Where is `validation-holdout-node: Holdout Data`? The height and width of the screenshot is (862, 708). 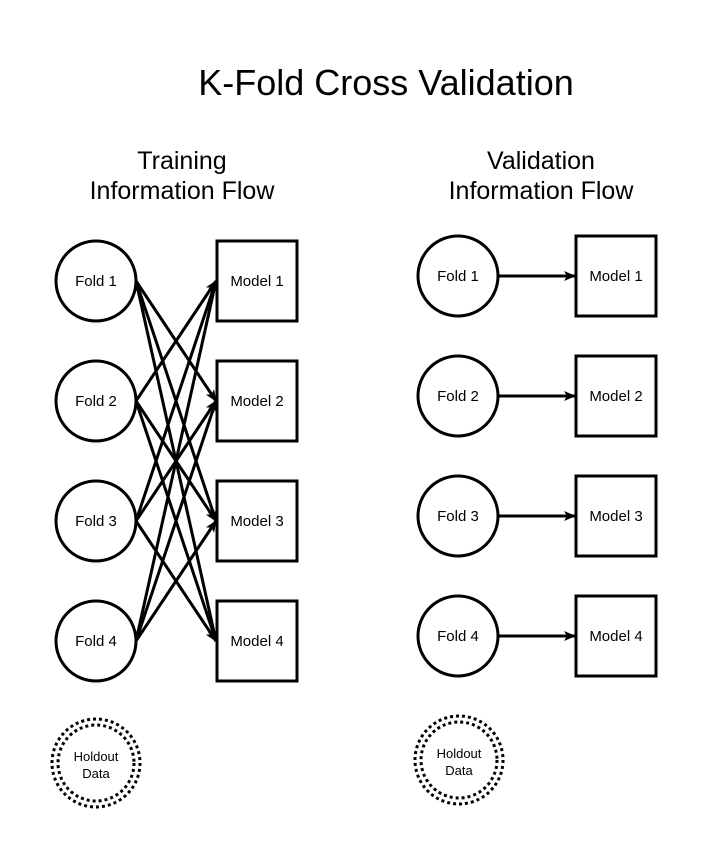 validation-holdout-node: Holdout Data is located at coordinates (459, 760).